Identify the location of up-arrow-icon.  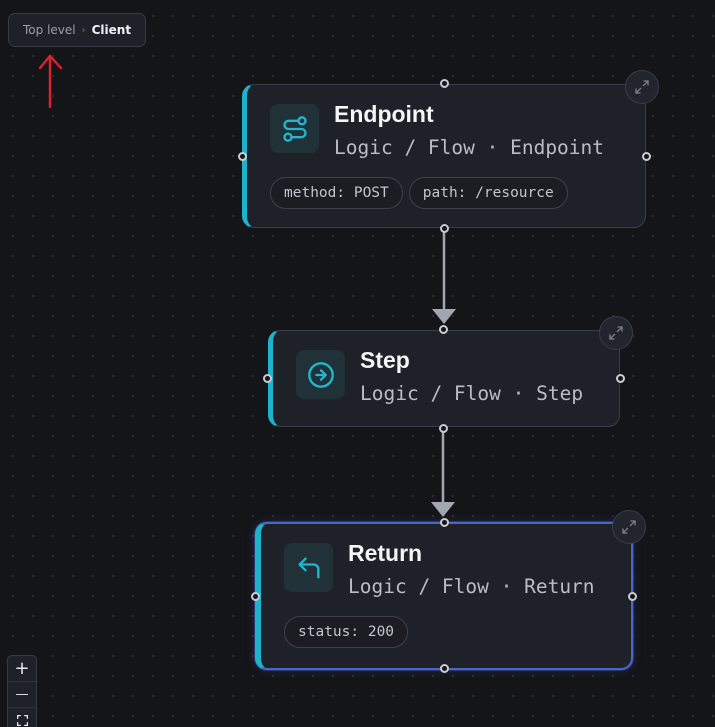
(50, 81).